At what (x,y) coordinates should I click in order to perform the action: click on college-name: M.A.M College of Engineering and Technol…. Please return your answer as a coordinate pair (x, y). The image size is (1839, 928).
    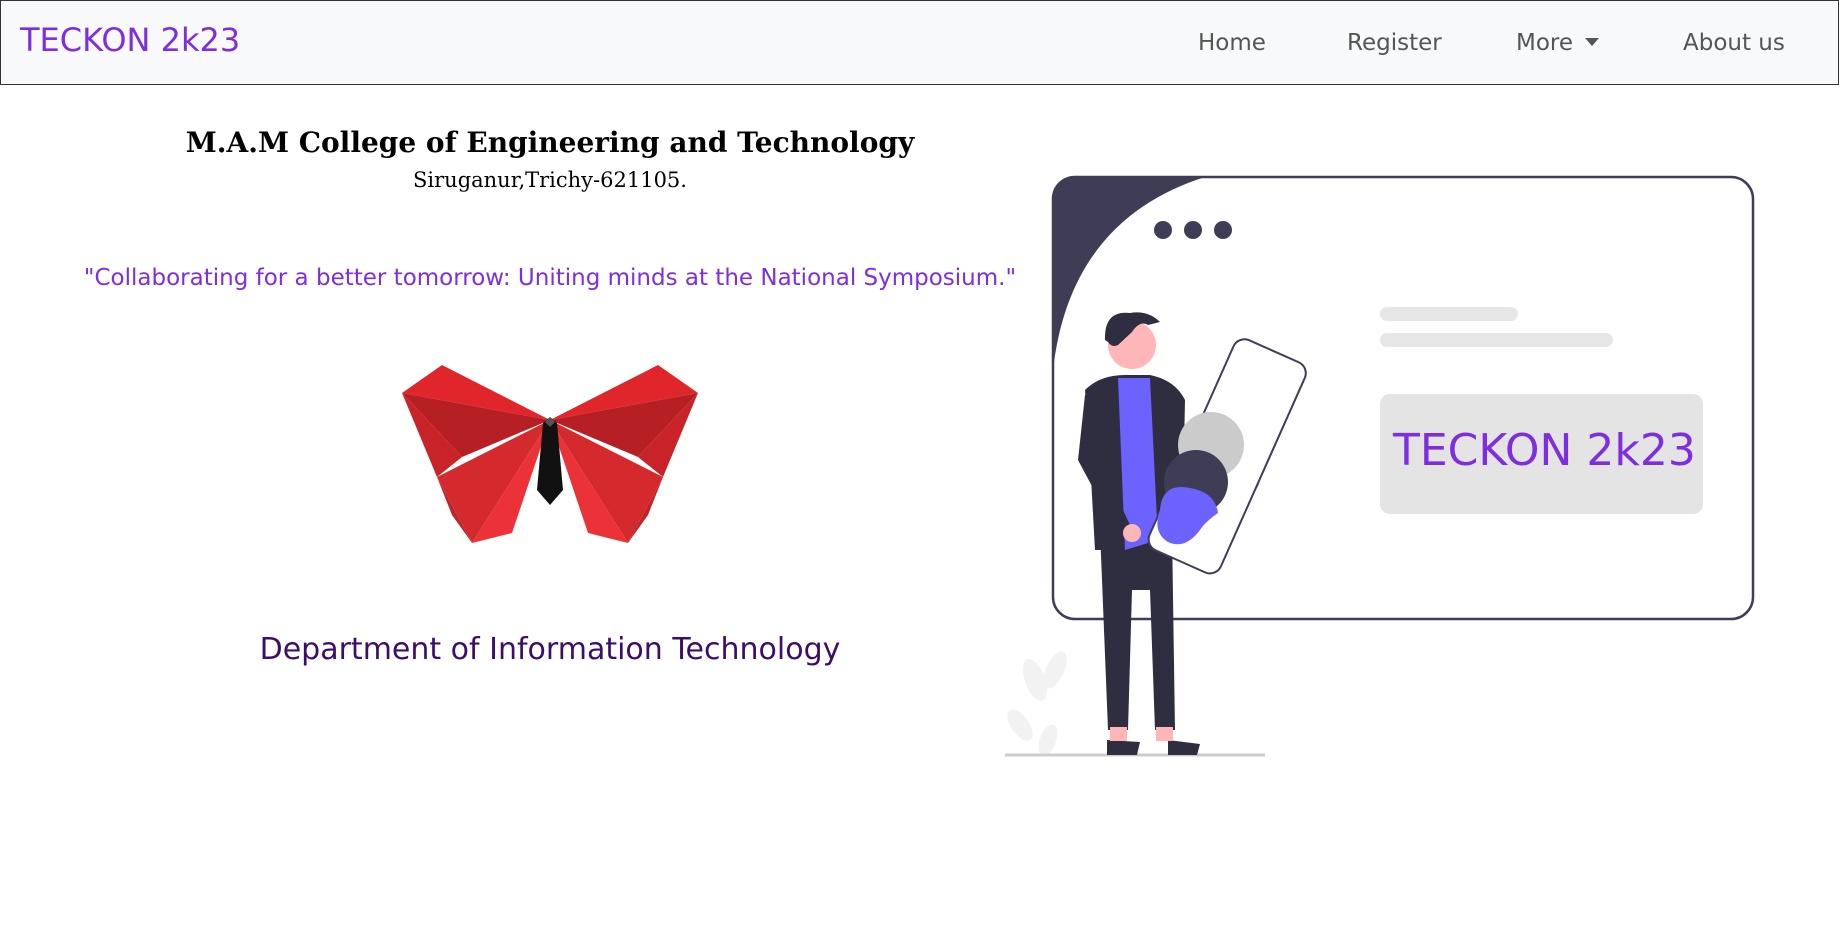
    Looking at the image, I should click on (550, 142).